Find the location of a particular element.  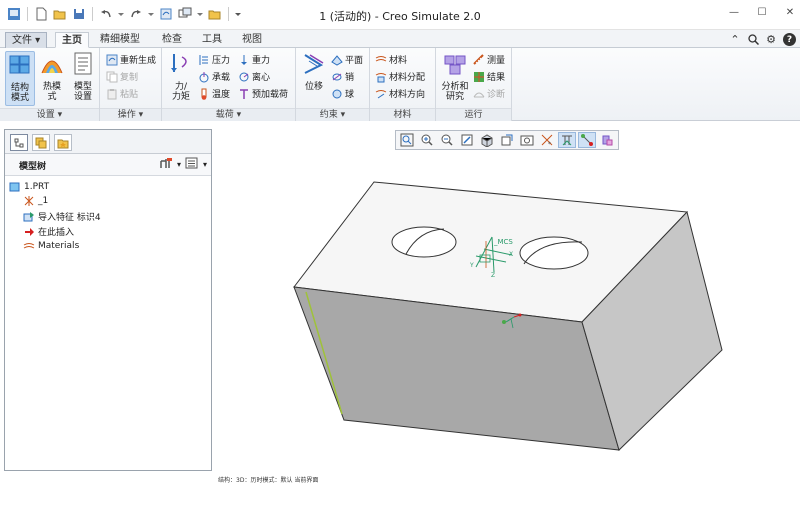

centrifugal-button: 离心 is located at coordinates (254, 76).